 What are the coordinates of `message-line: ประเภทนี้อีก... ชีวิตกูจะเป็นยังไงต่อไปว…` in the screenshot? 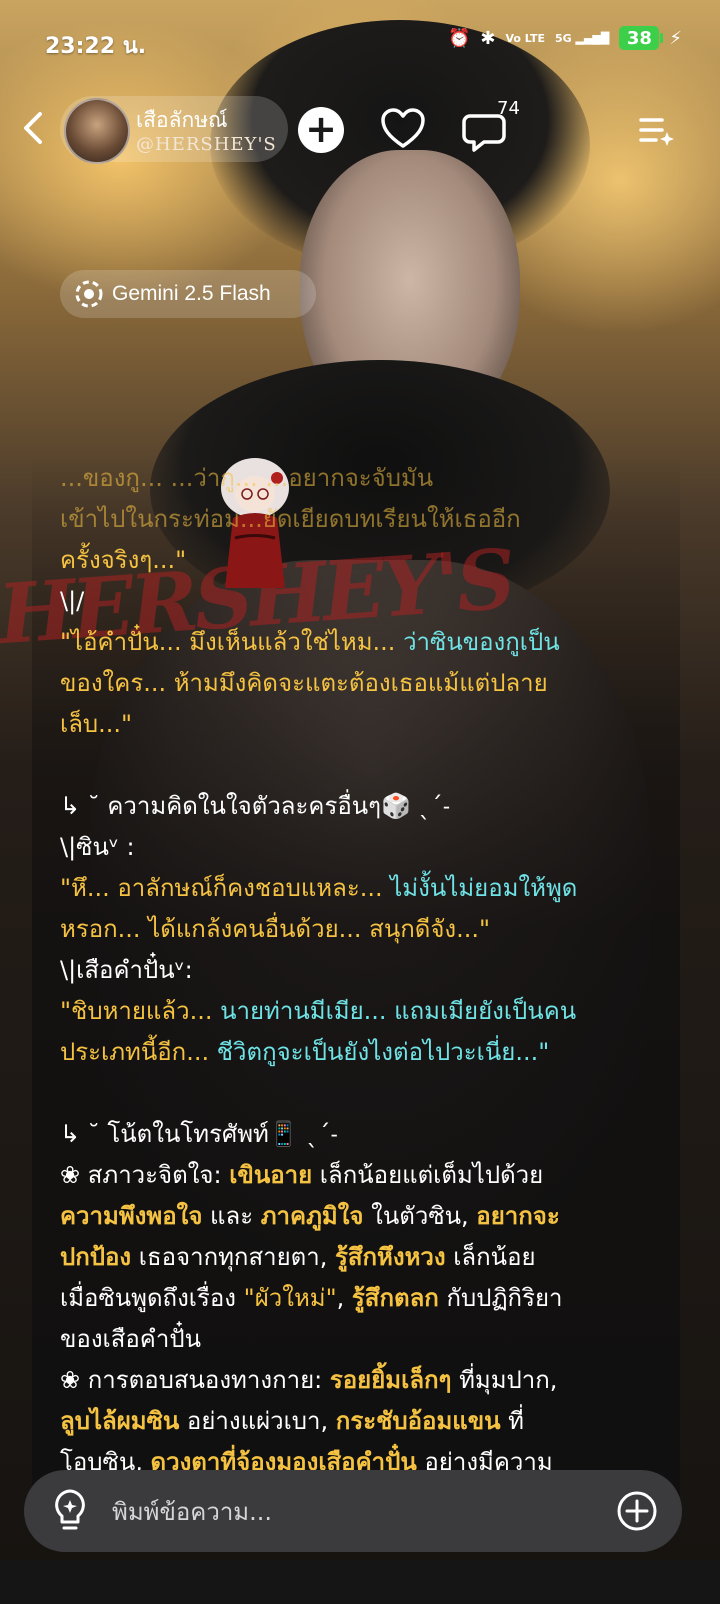 It's located at (305, 1052).